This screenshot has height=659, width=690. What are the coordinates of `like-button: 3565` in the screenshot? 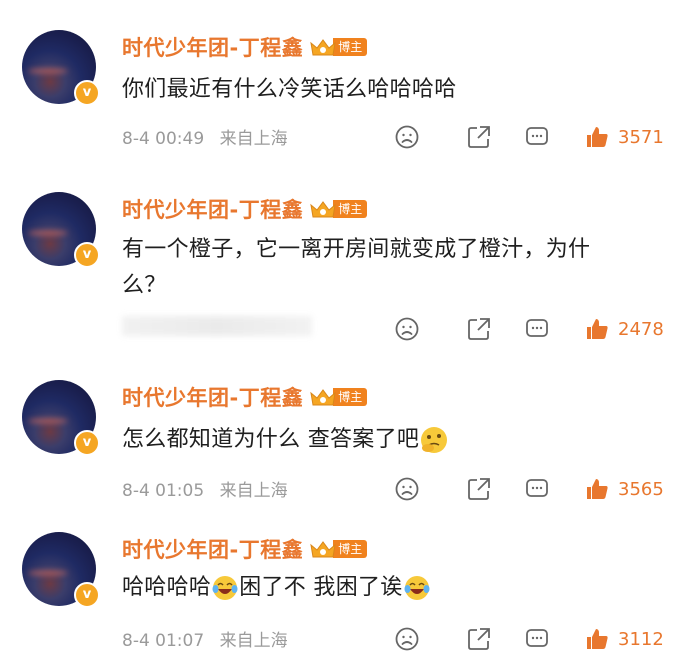 It's located at (624, 489).